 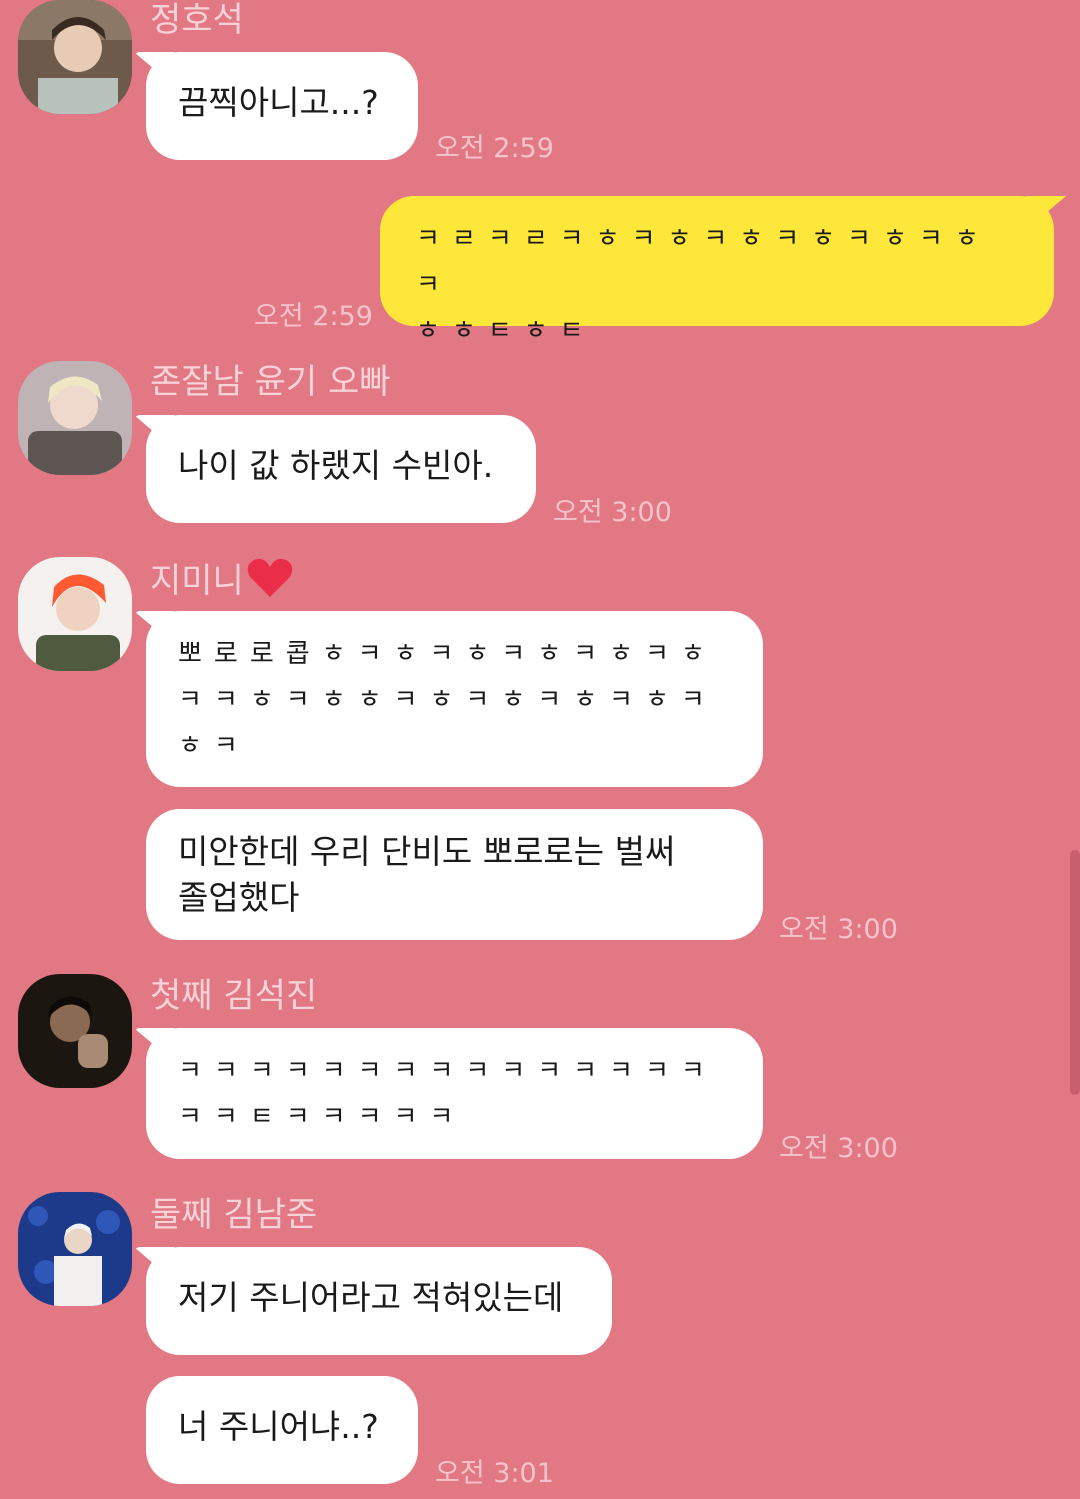 I want to click on avatar-namjoon, so click(x=75, y=1249).